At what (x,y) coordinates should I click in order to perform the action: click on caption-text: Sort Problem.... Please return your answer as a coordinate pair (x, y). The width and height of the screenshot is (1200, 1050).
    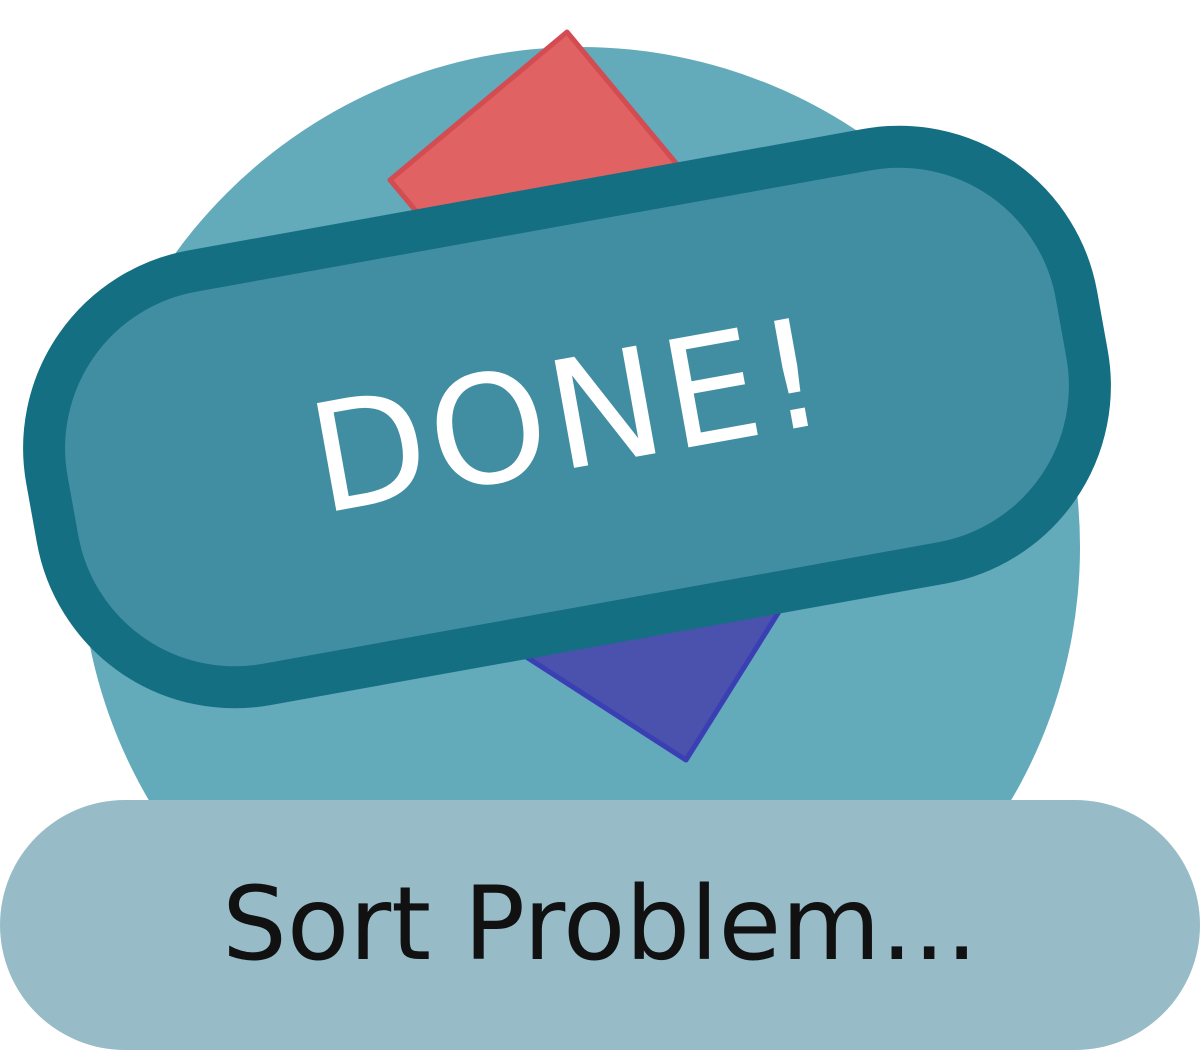
    Looking at the image, I should click on (600, 924).